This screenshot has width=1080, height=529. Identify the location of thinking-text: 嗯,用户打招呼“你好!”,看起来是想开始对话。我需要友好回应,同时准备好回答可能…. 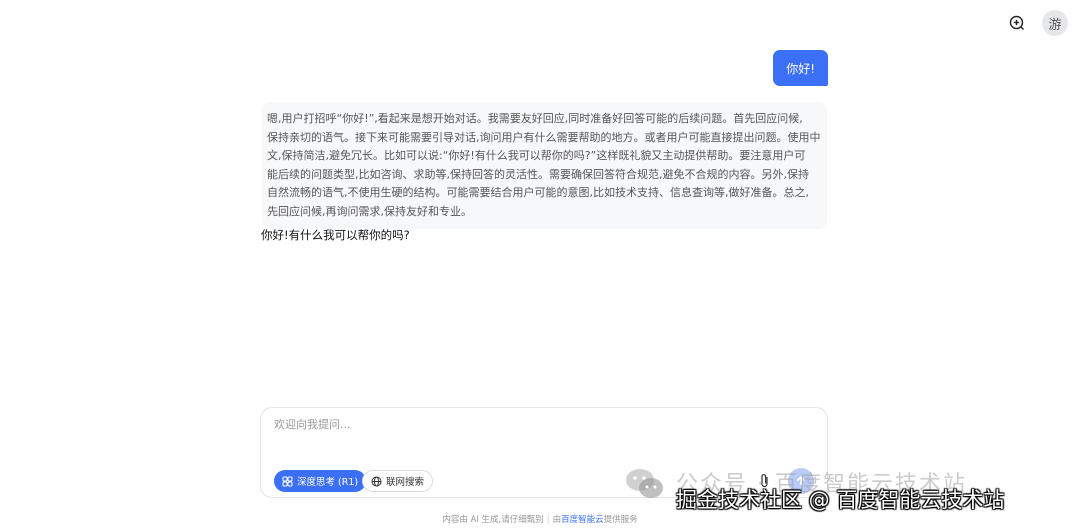
(544, 165).